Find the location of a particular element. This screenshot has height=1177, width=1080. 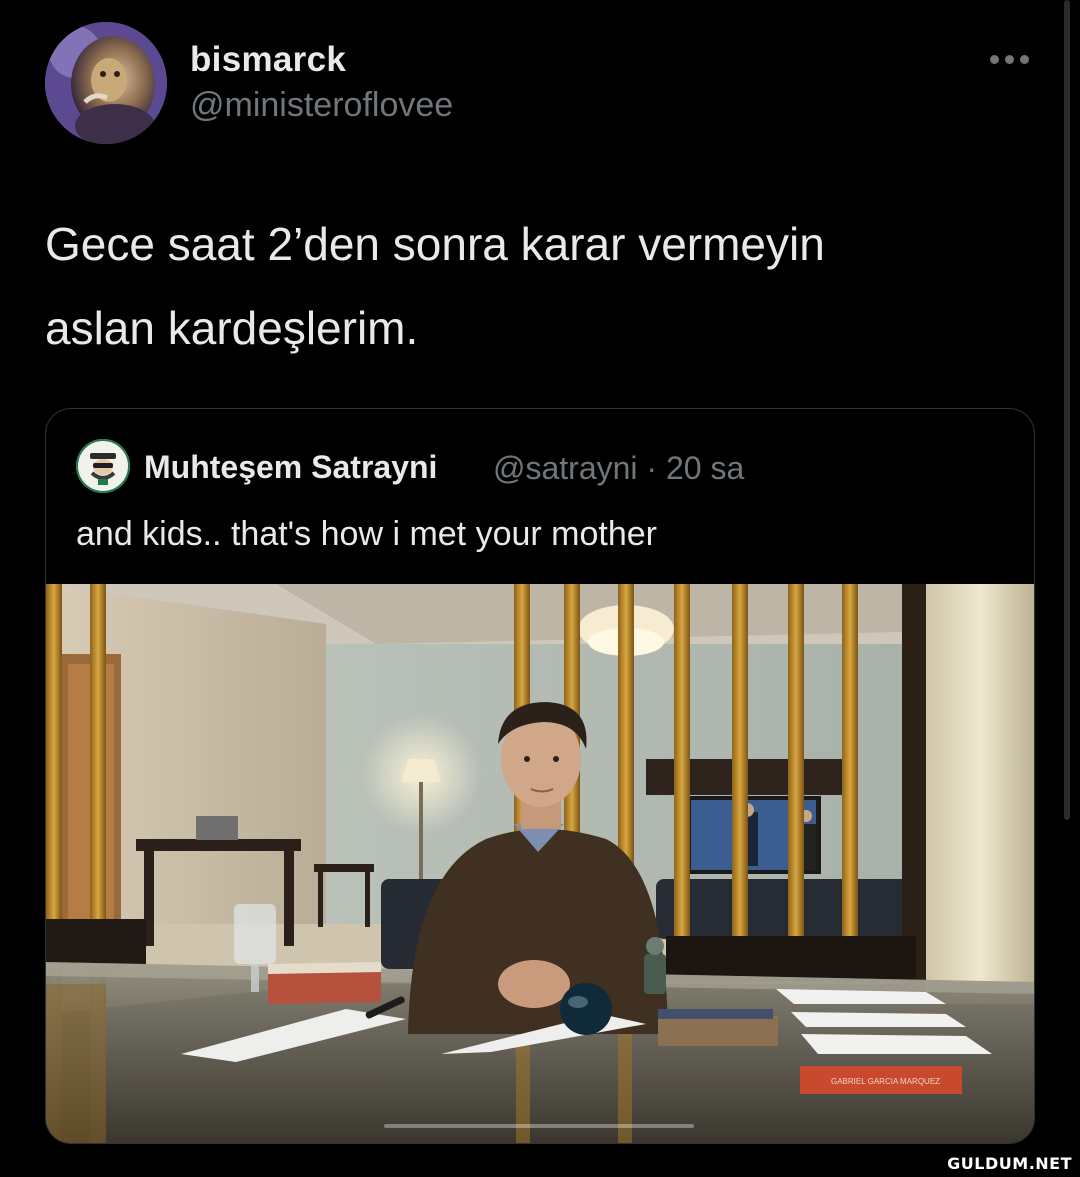

author-avatar is located at coordinates (106, 83).